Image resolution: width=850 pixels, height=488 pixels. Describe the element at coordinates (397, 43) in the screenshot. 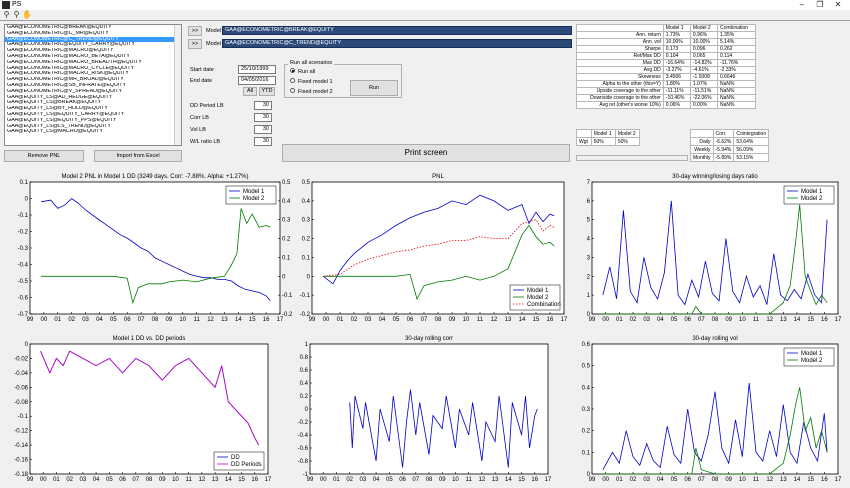

I see `model2-field: GAA@ECONOMETRIC@C_TREND@EQUITY` at that location.